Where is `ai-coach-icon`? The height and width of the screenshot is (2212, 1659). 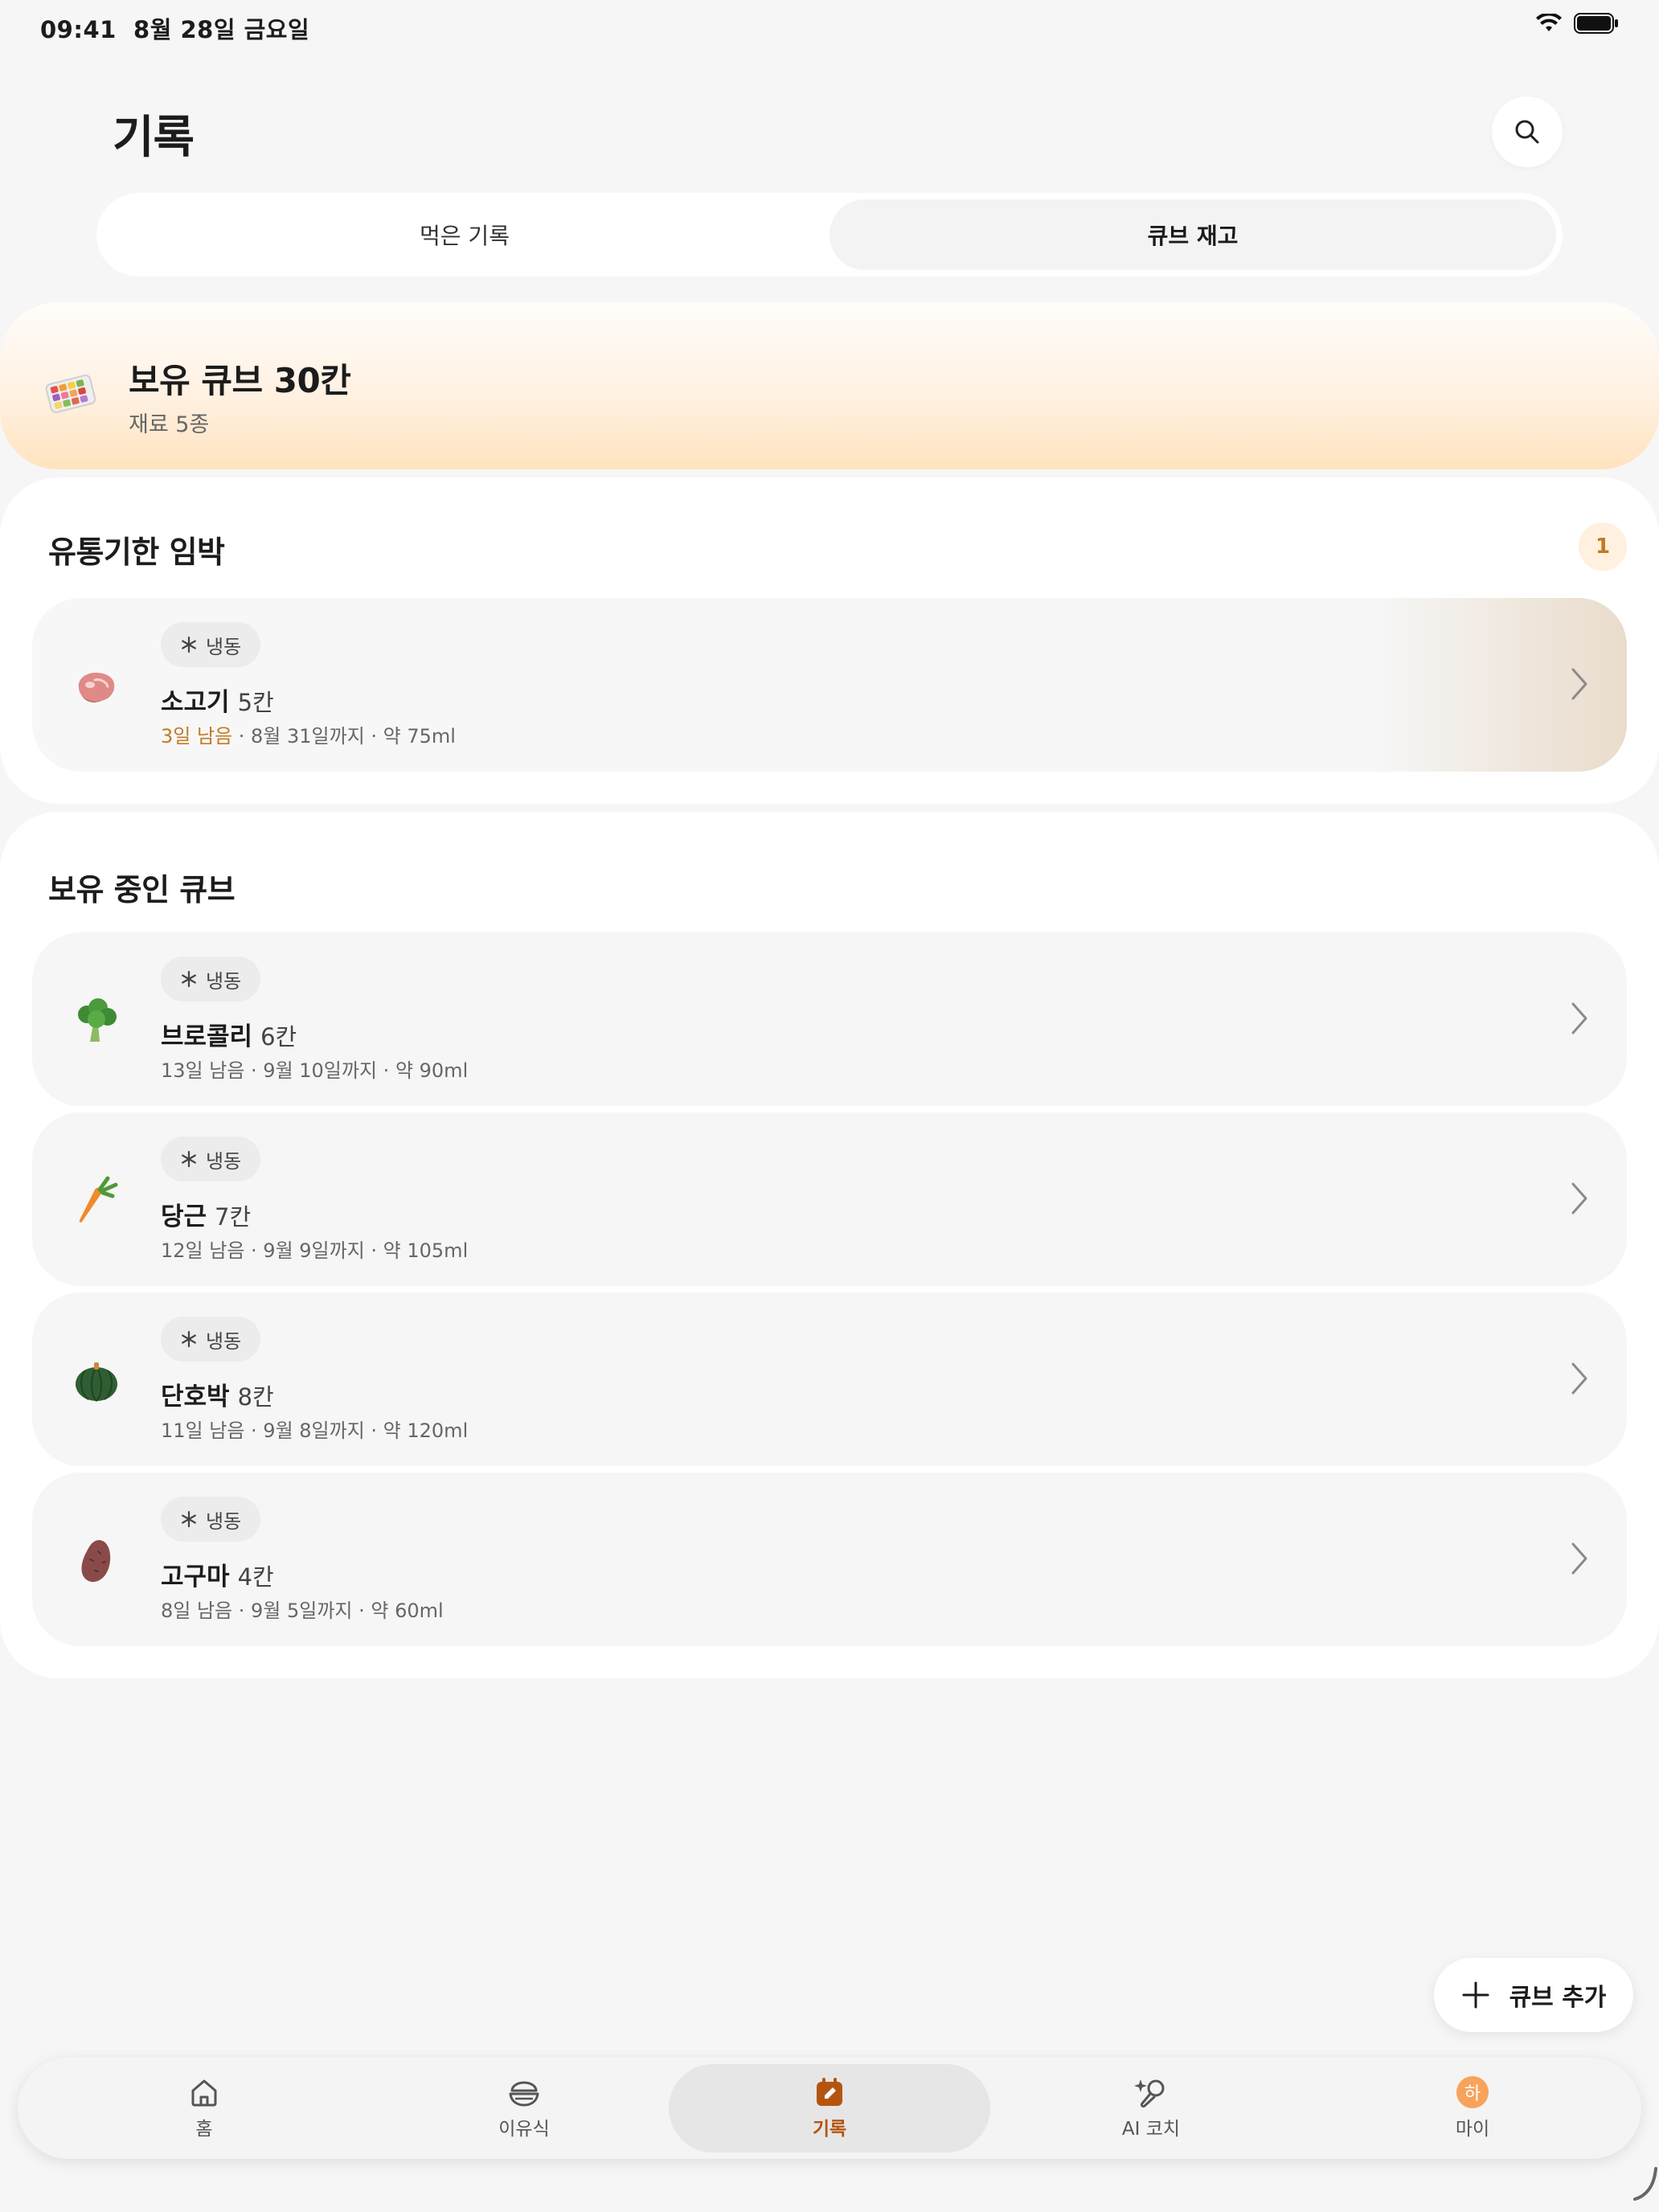
ai-coach-icon is located at coordinates (1149, 2093).